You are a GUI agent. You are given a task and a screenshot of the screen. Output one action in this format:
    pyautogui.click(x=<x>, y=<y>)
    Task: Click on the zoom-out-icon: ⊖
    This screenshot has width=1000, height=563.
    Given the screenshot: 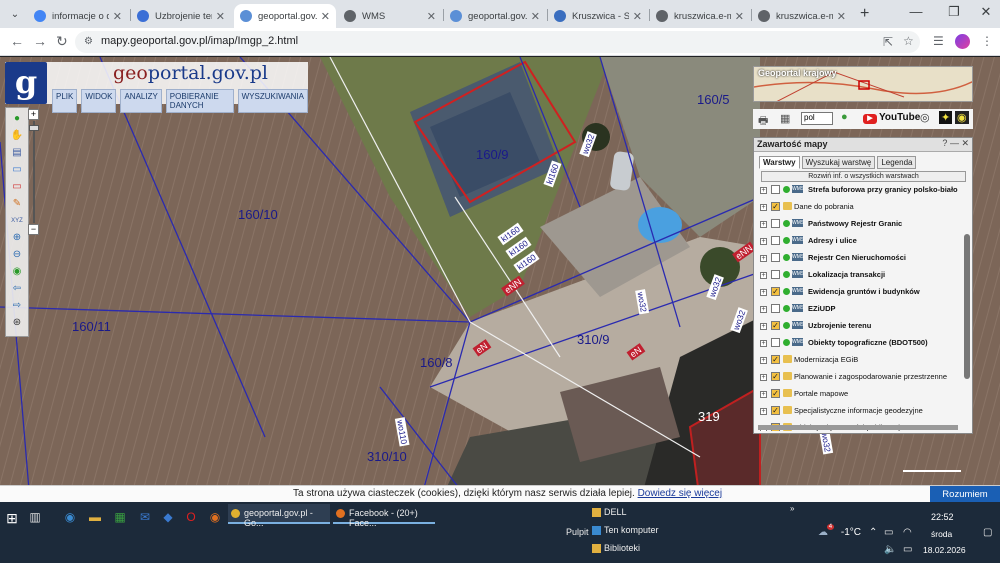 What is the action you would take?
    pyautogui.click(x=17, y=255)
    